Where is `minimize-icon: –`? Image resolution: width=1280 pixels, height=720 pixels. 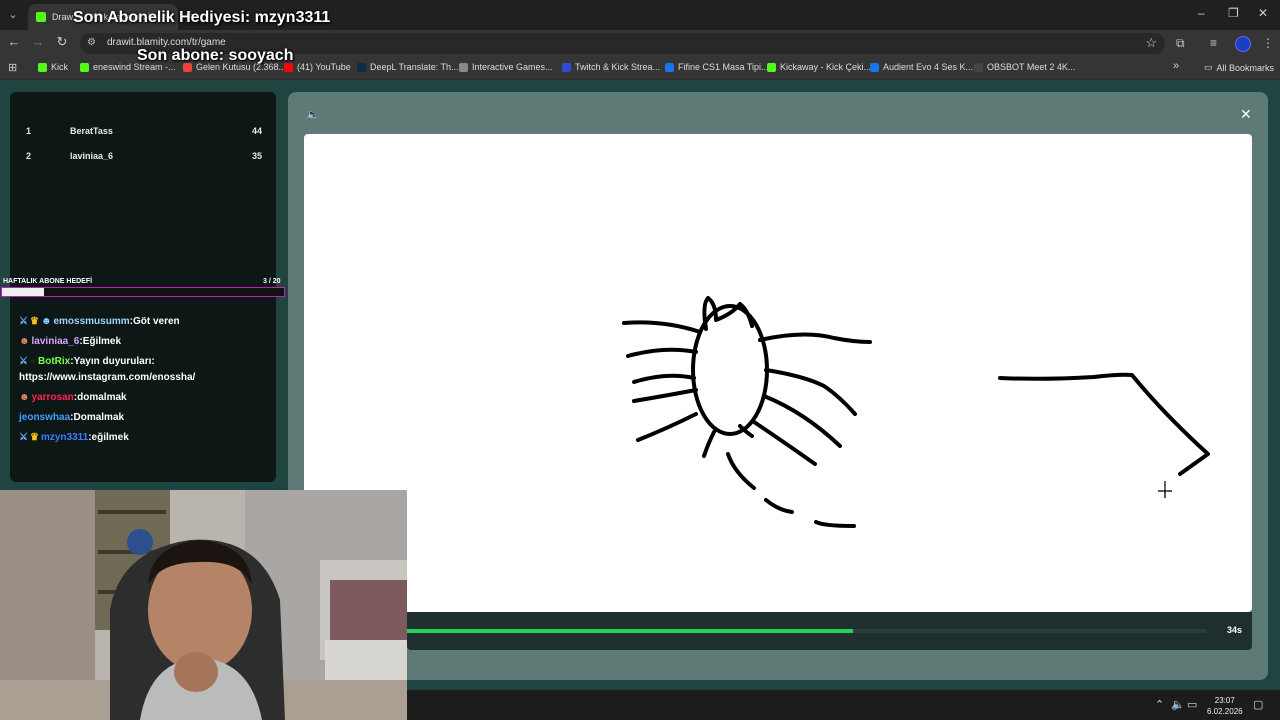 minimize-icon: – is located at coordinates (1201, 13).